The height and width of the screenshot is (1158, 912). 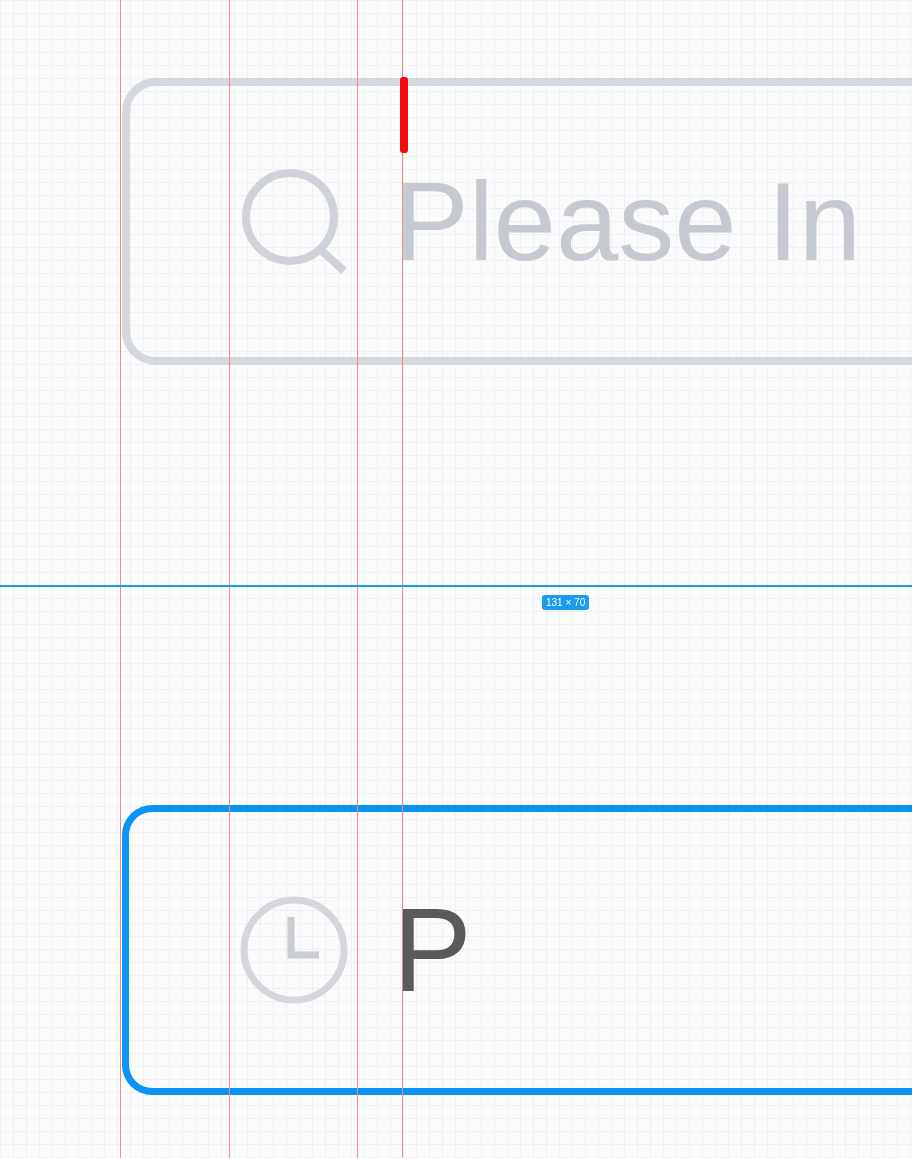 What do you see at coordinates (294, 950) in the screenshot?
I see `clock-icon` at bounding box center [294, 950].